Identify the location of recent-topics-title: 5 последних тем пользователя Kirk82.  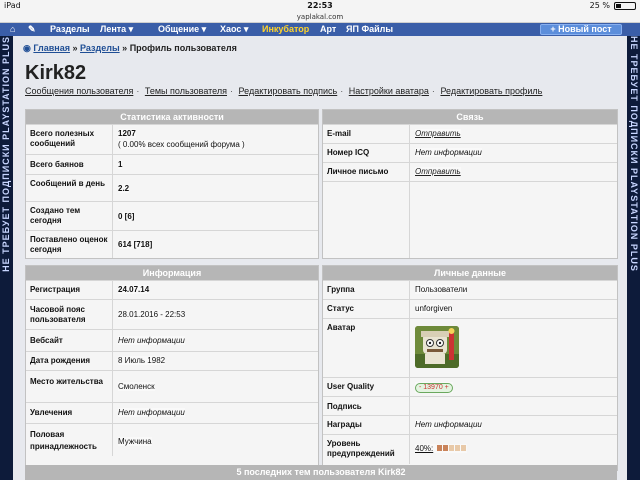
(321, 472).